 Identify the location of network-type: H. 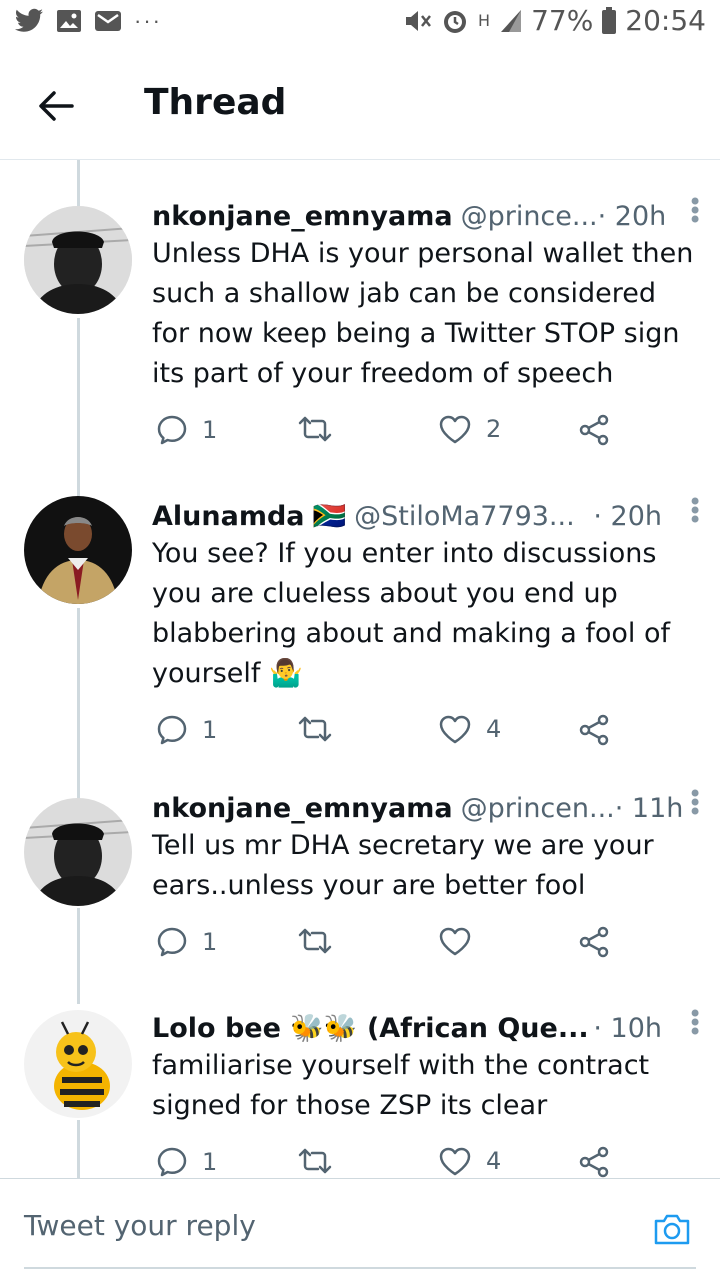
(484, 20).